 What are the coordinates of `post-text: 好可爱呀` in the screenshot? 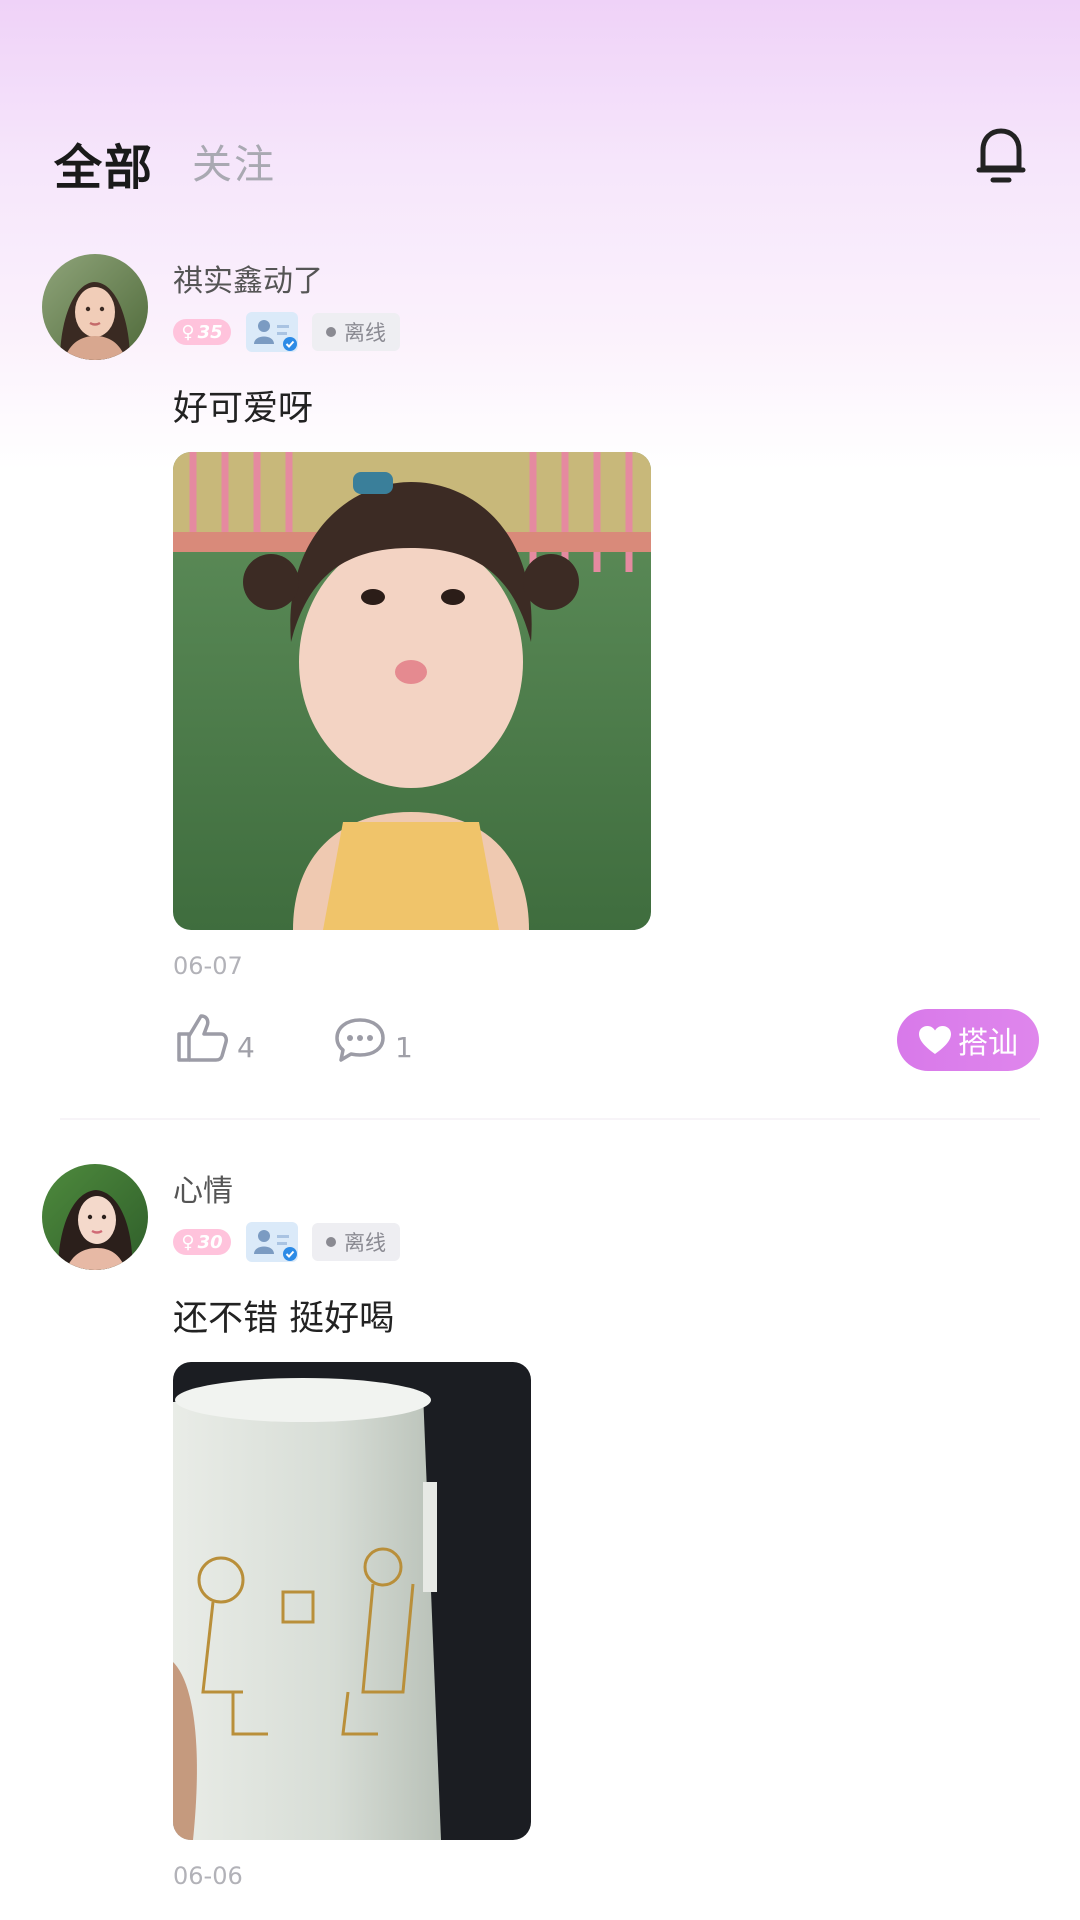 It's located at (243, 409).